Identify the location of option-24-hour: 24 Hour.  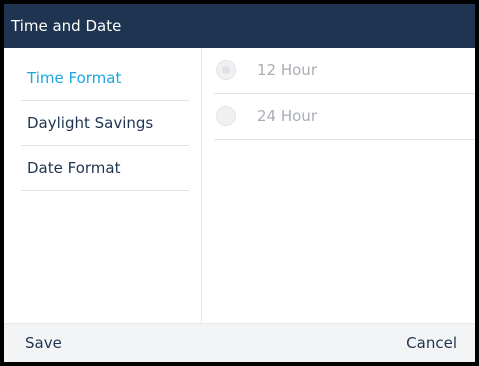
(344, 117).